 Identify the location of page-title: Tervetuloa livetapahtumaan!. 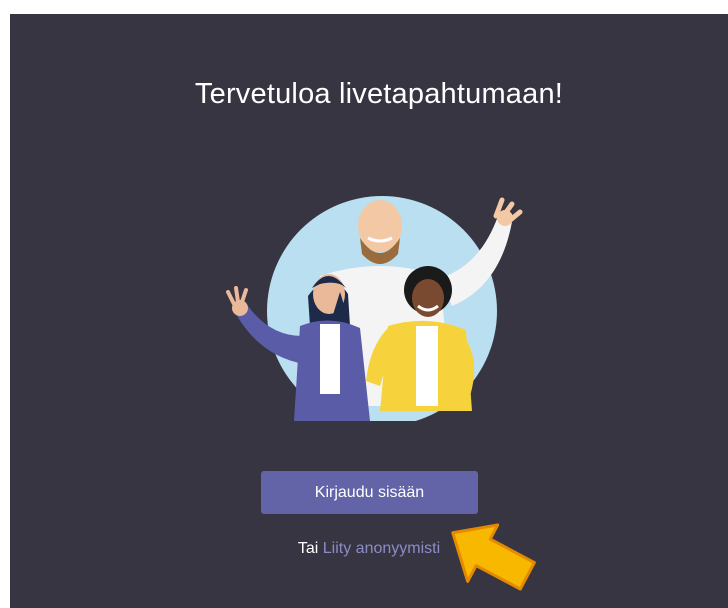
(379, 94).